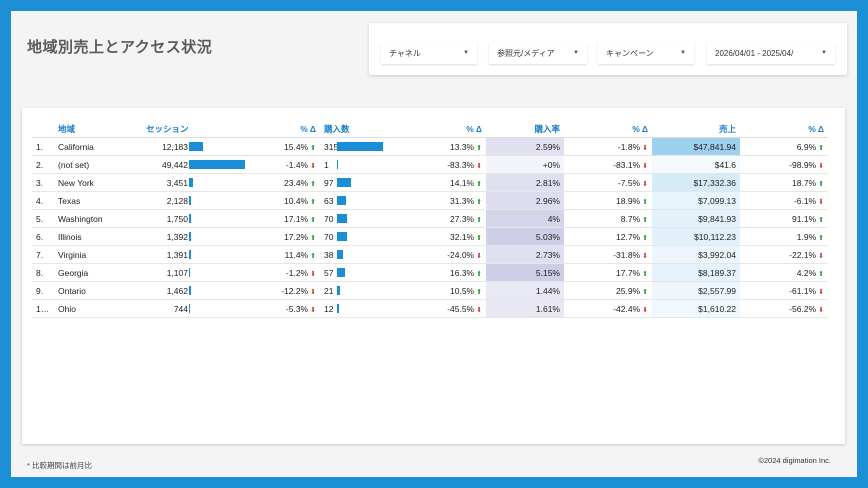 Image resolution: width=868 pixels, height=488 pixels. I want to click on revenue-cell: $8,189.37, so click(696, 272).